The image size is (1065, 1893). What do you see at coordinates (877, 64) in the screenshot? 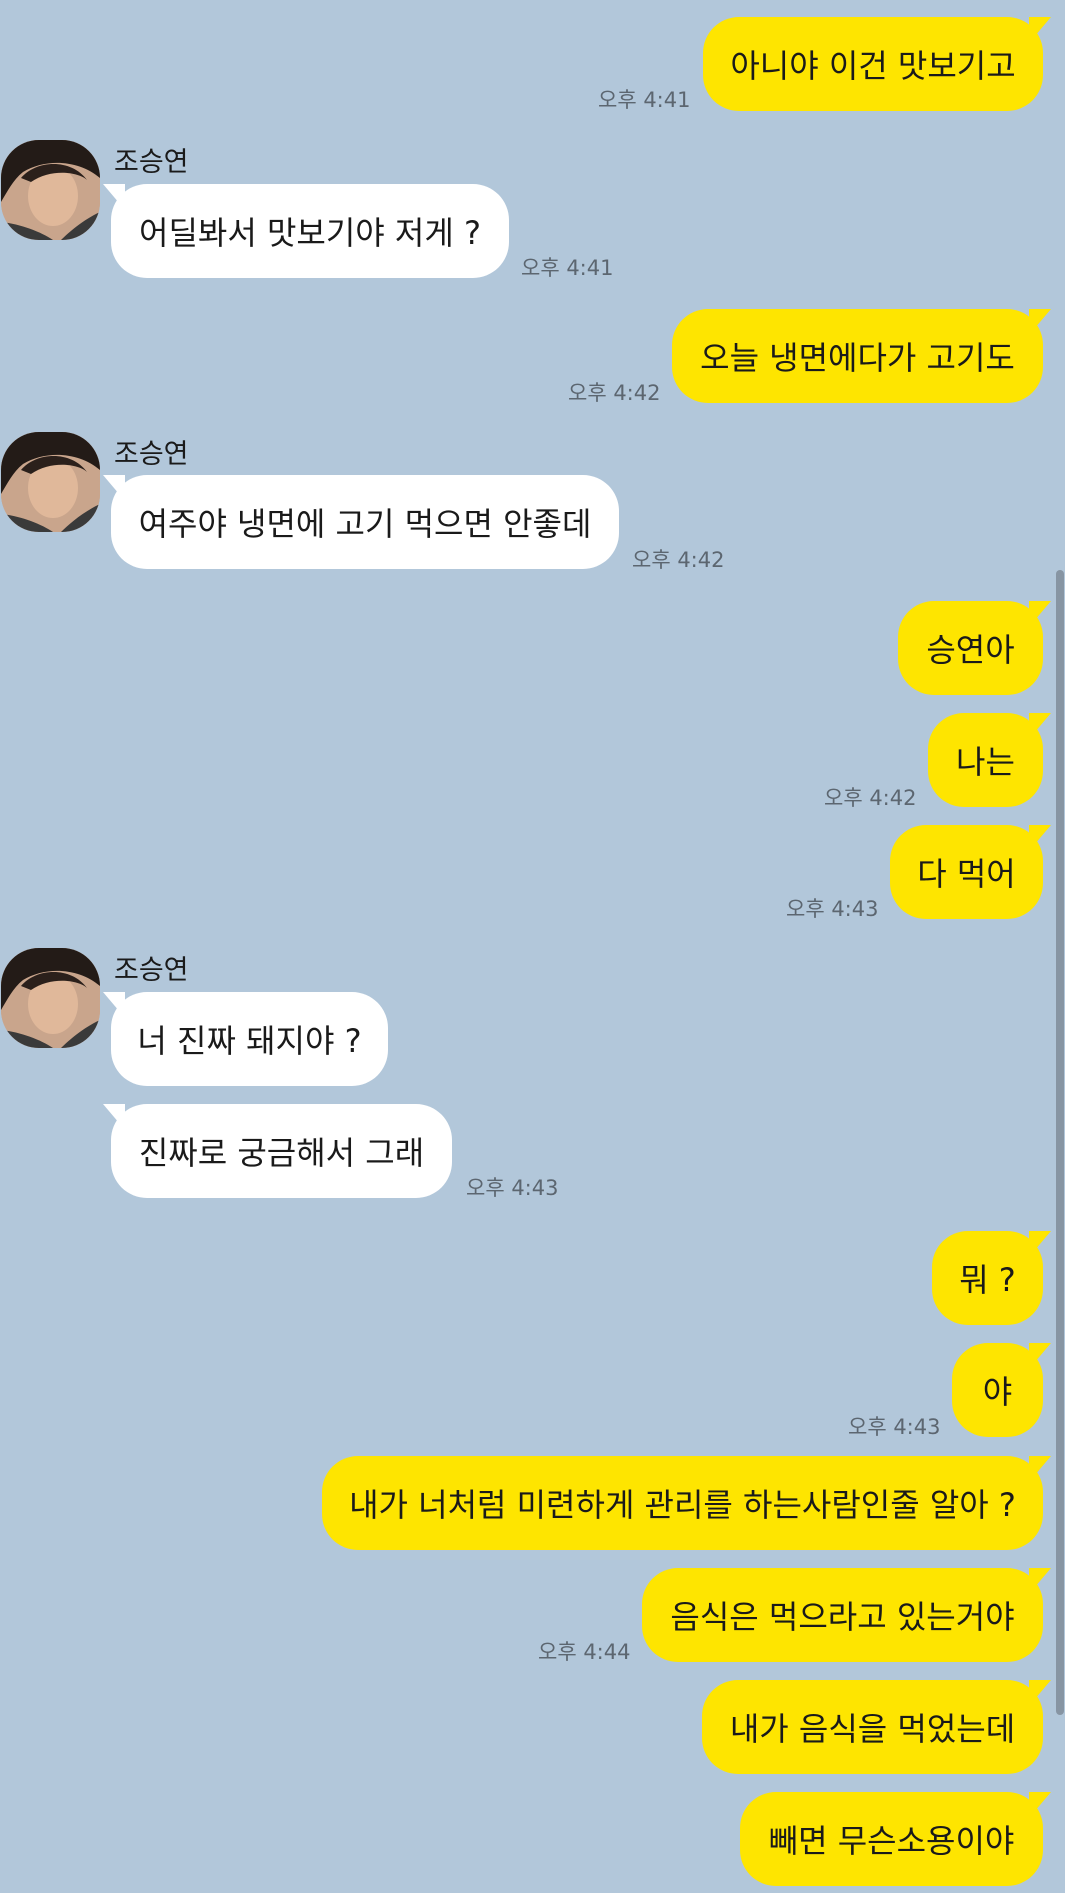
I see `my-message-bubble: 아니야 이건 맛보기고` at bounding box center [877, 64].